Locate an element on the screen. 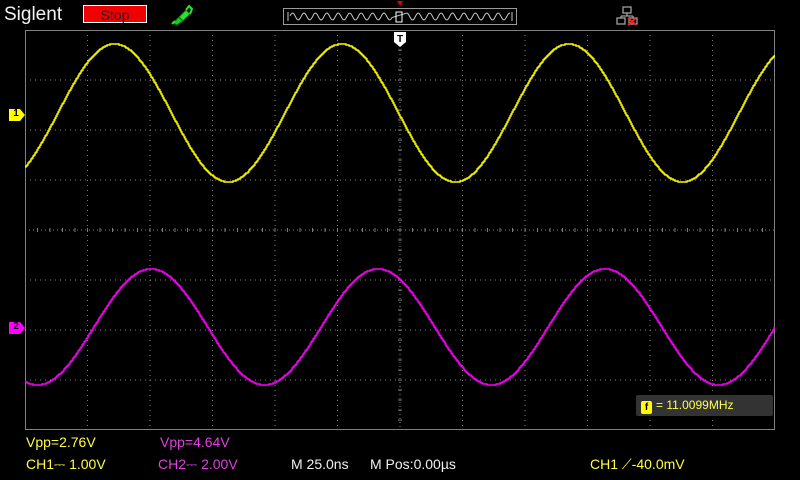 The image size is (800, 480). memory-waveform-icon is located at coordinates (400, 17).